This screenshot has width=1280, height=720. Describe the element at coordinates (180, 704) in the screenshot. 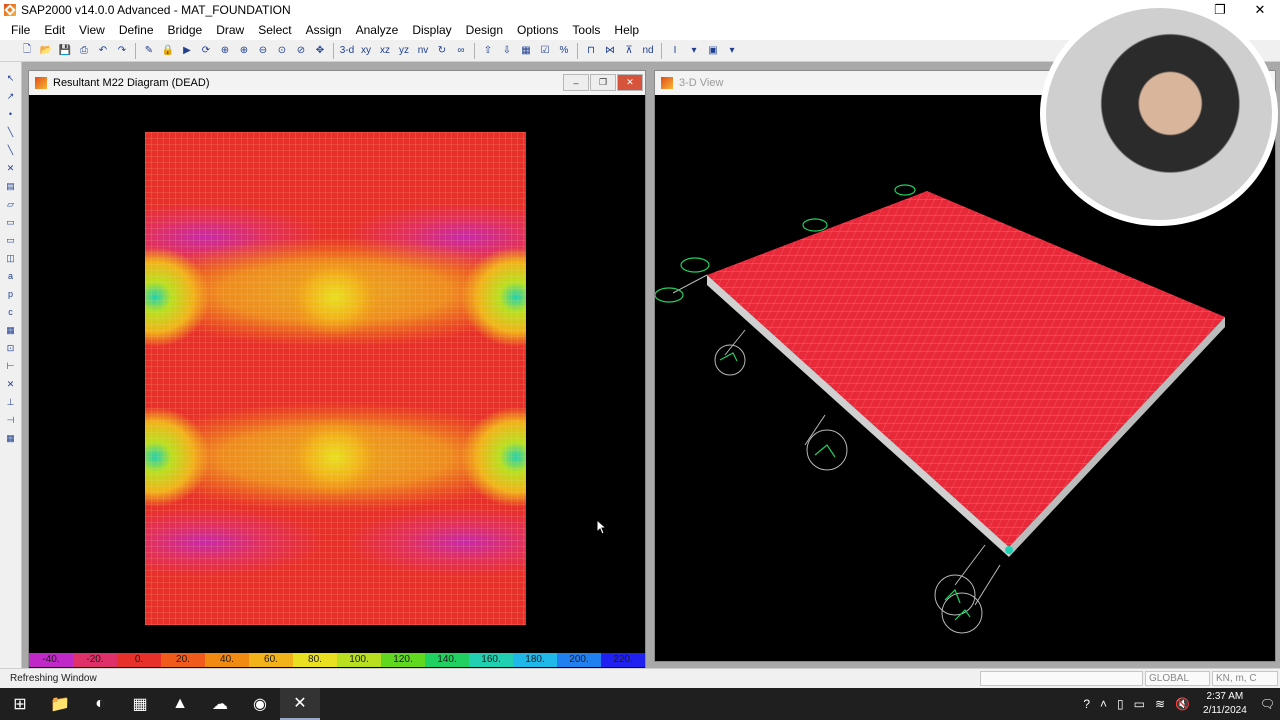

I see `autodesk-icon: ▲` at that location.